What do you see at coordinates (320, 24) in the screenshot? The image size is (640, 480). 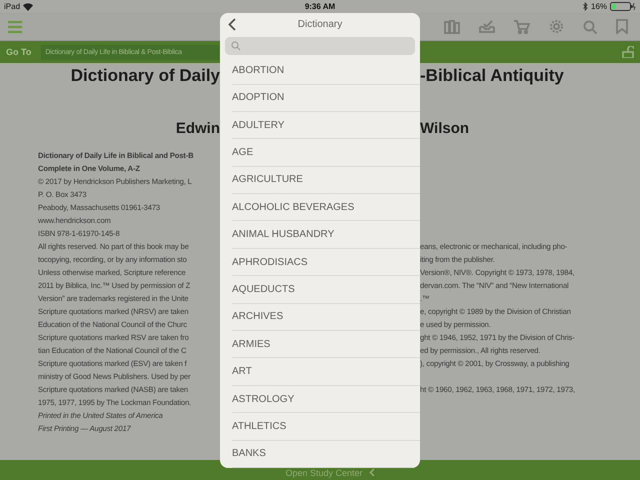 I see `popover-title: Dictionary` at bounding box center [320, 24].